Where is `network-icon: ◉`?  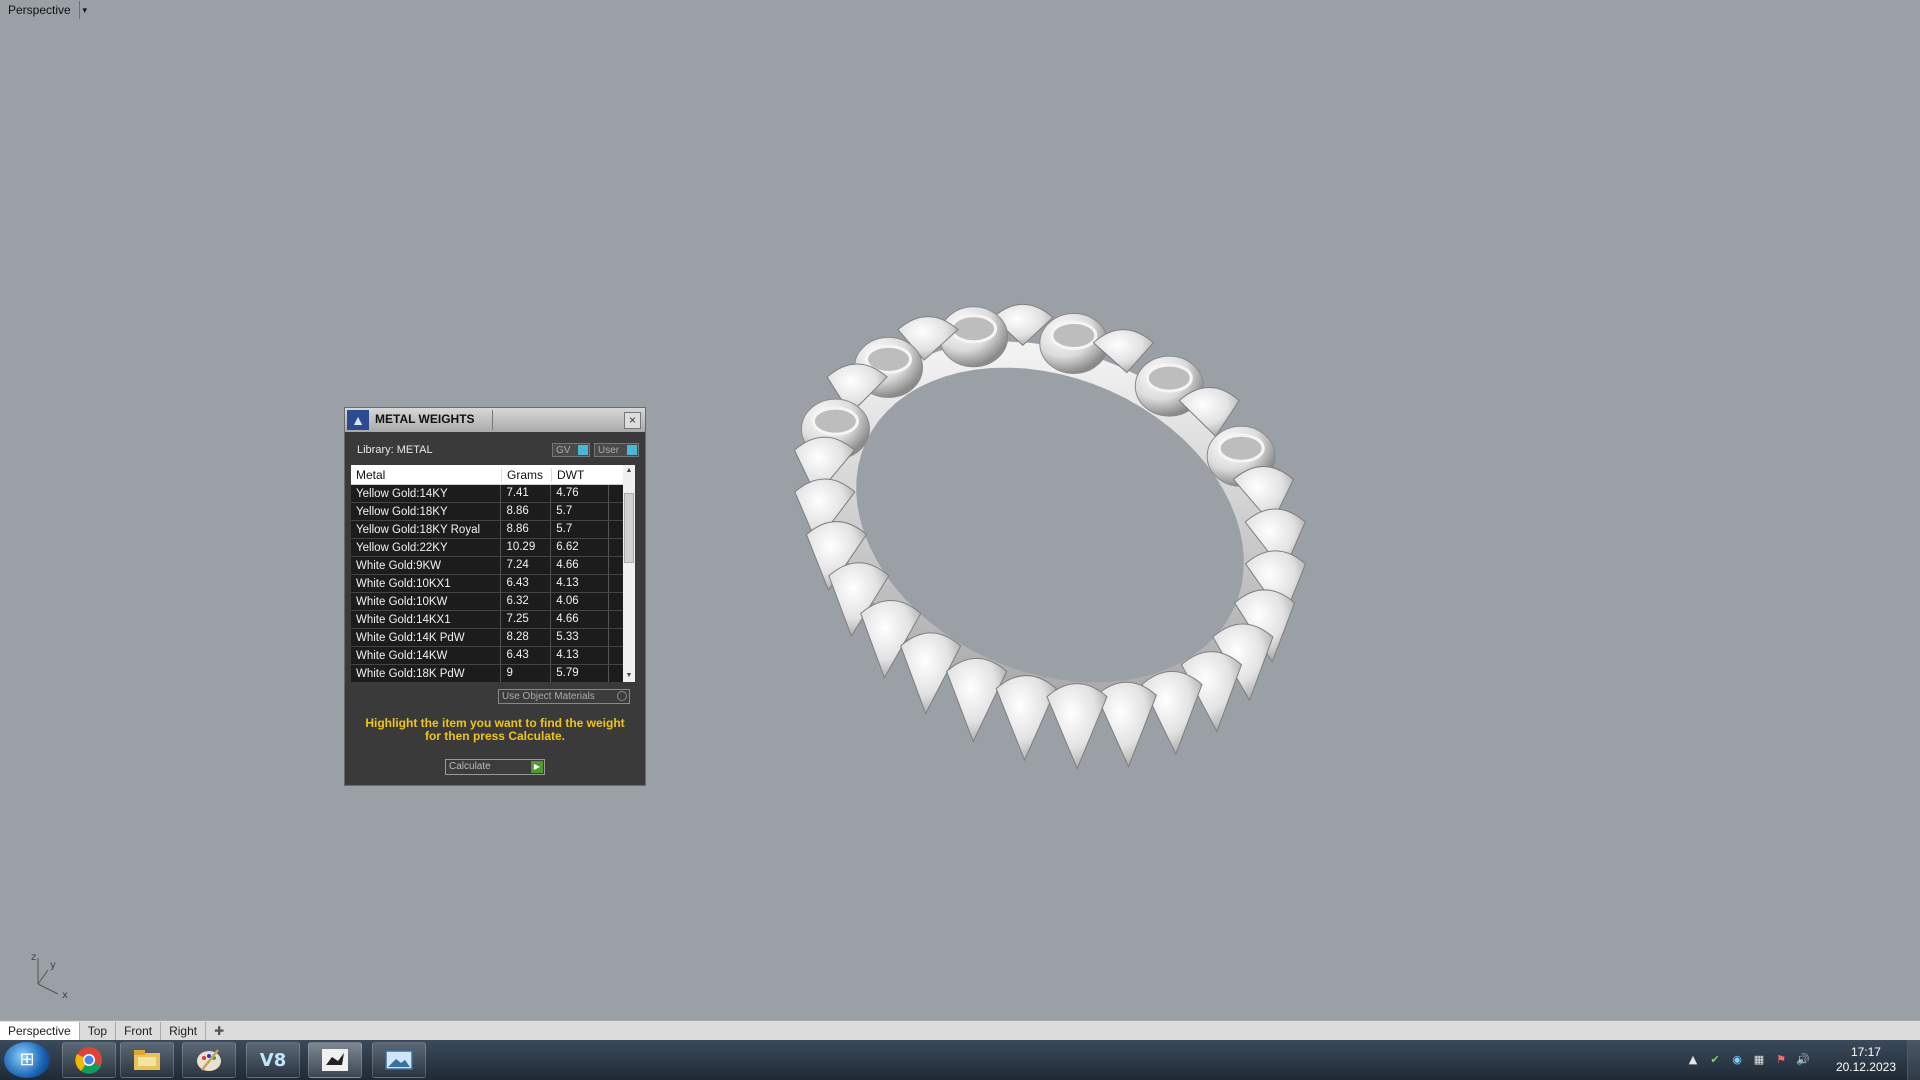
network-icon: ◉ is located at coordinates (1737, 1060).